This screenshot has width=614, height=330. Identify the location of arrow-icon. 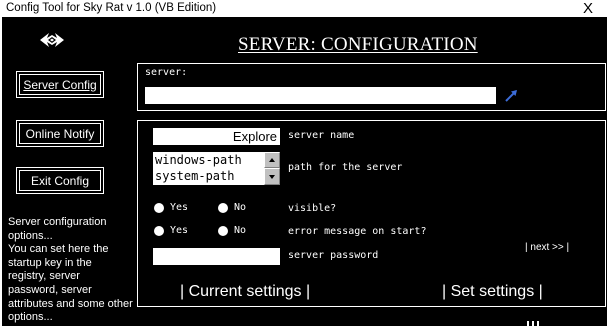
(511, 95).